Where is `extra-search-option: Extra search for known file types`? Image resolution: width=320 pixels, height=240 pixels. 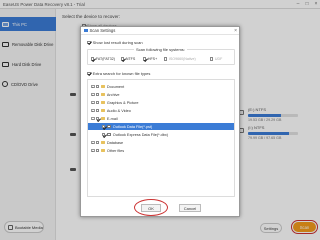
extra-search-option: Extra search for known file types is located at coordinates (118, 73).